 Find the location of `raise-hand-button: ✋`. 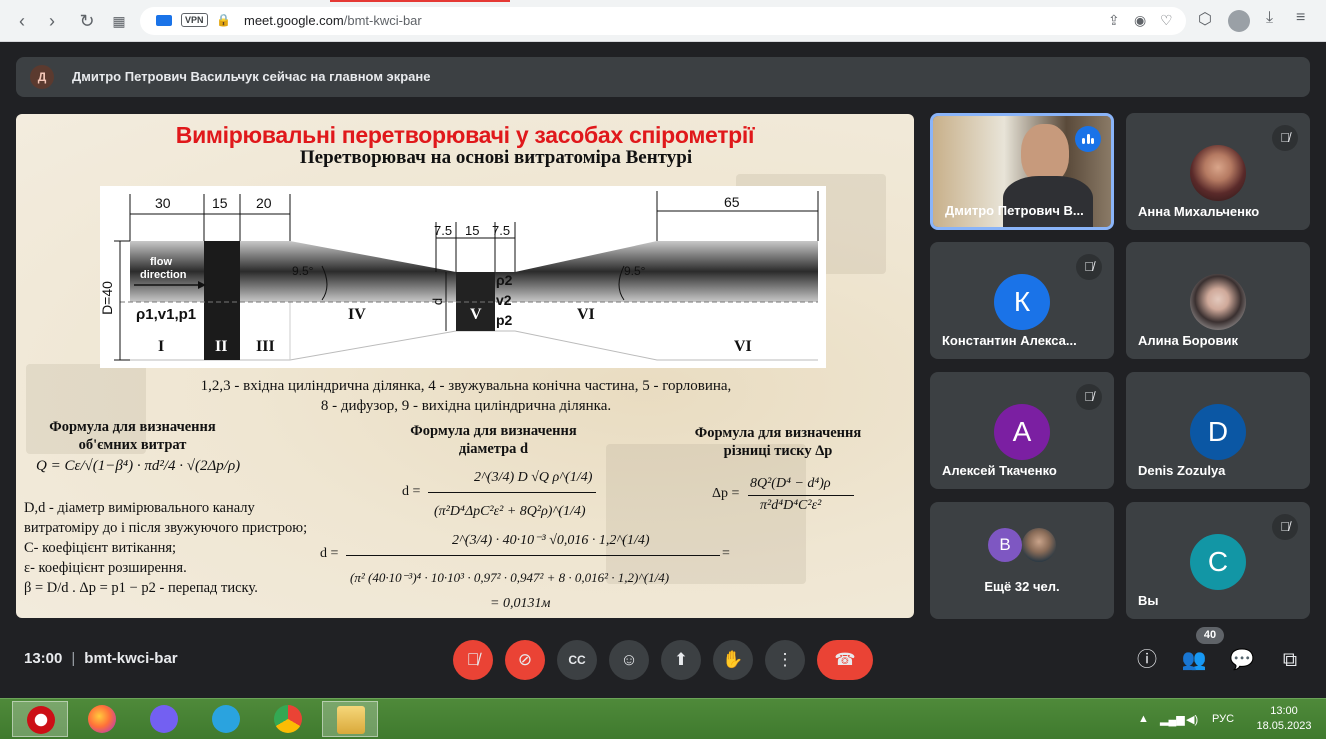

raise-hand-button: ✋ is located at coordinates (733, 660).